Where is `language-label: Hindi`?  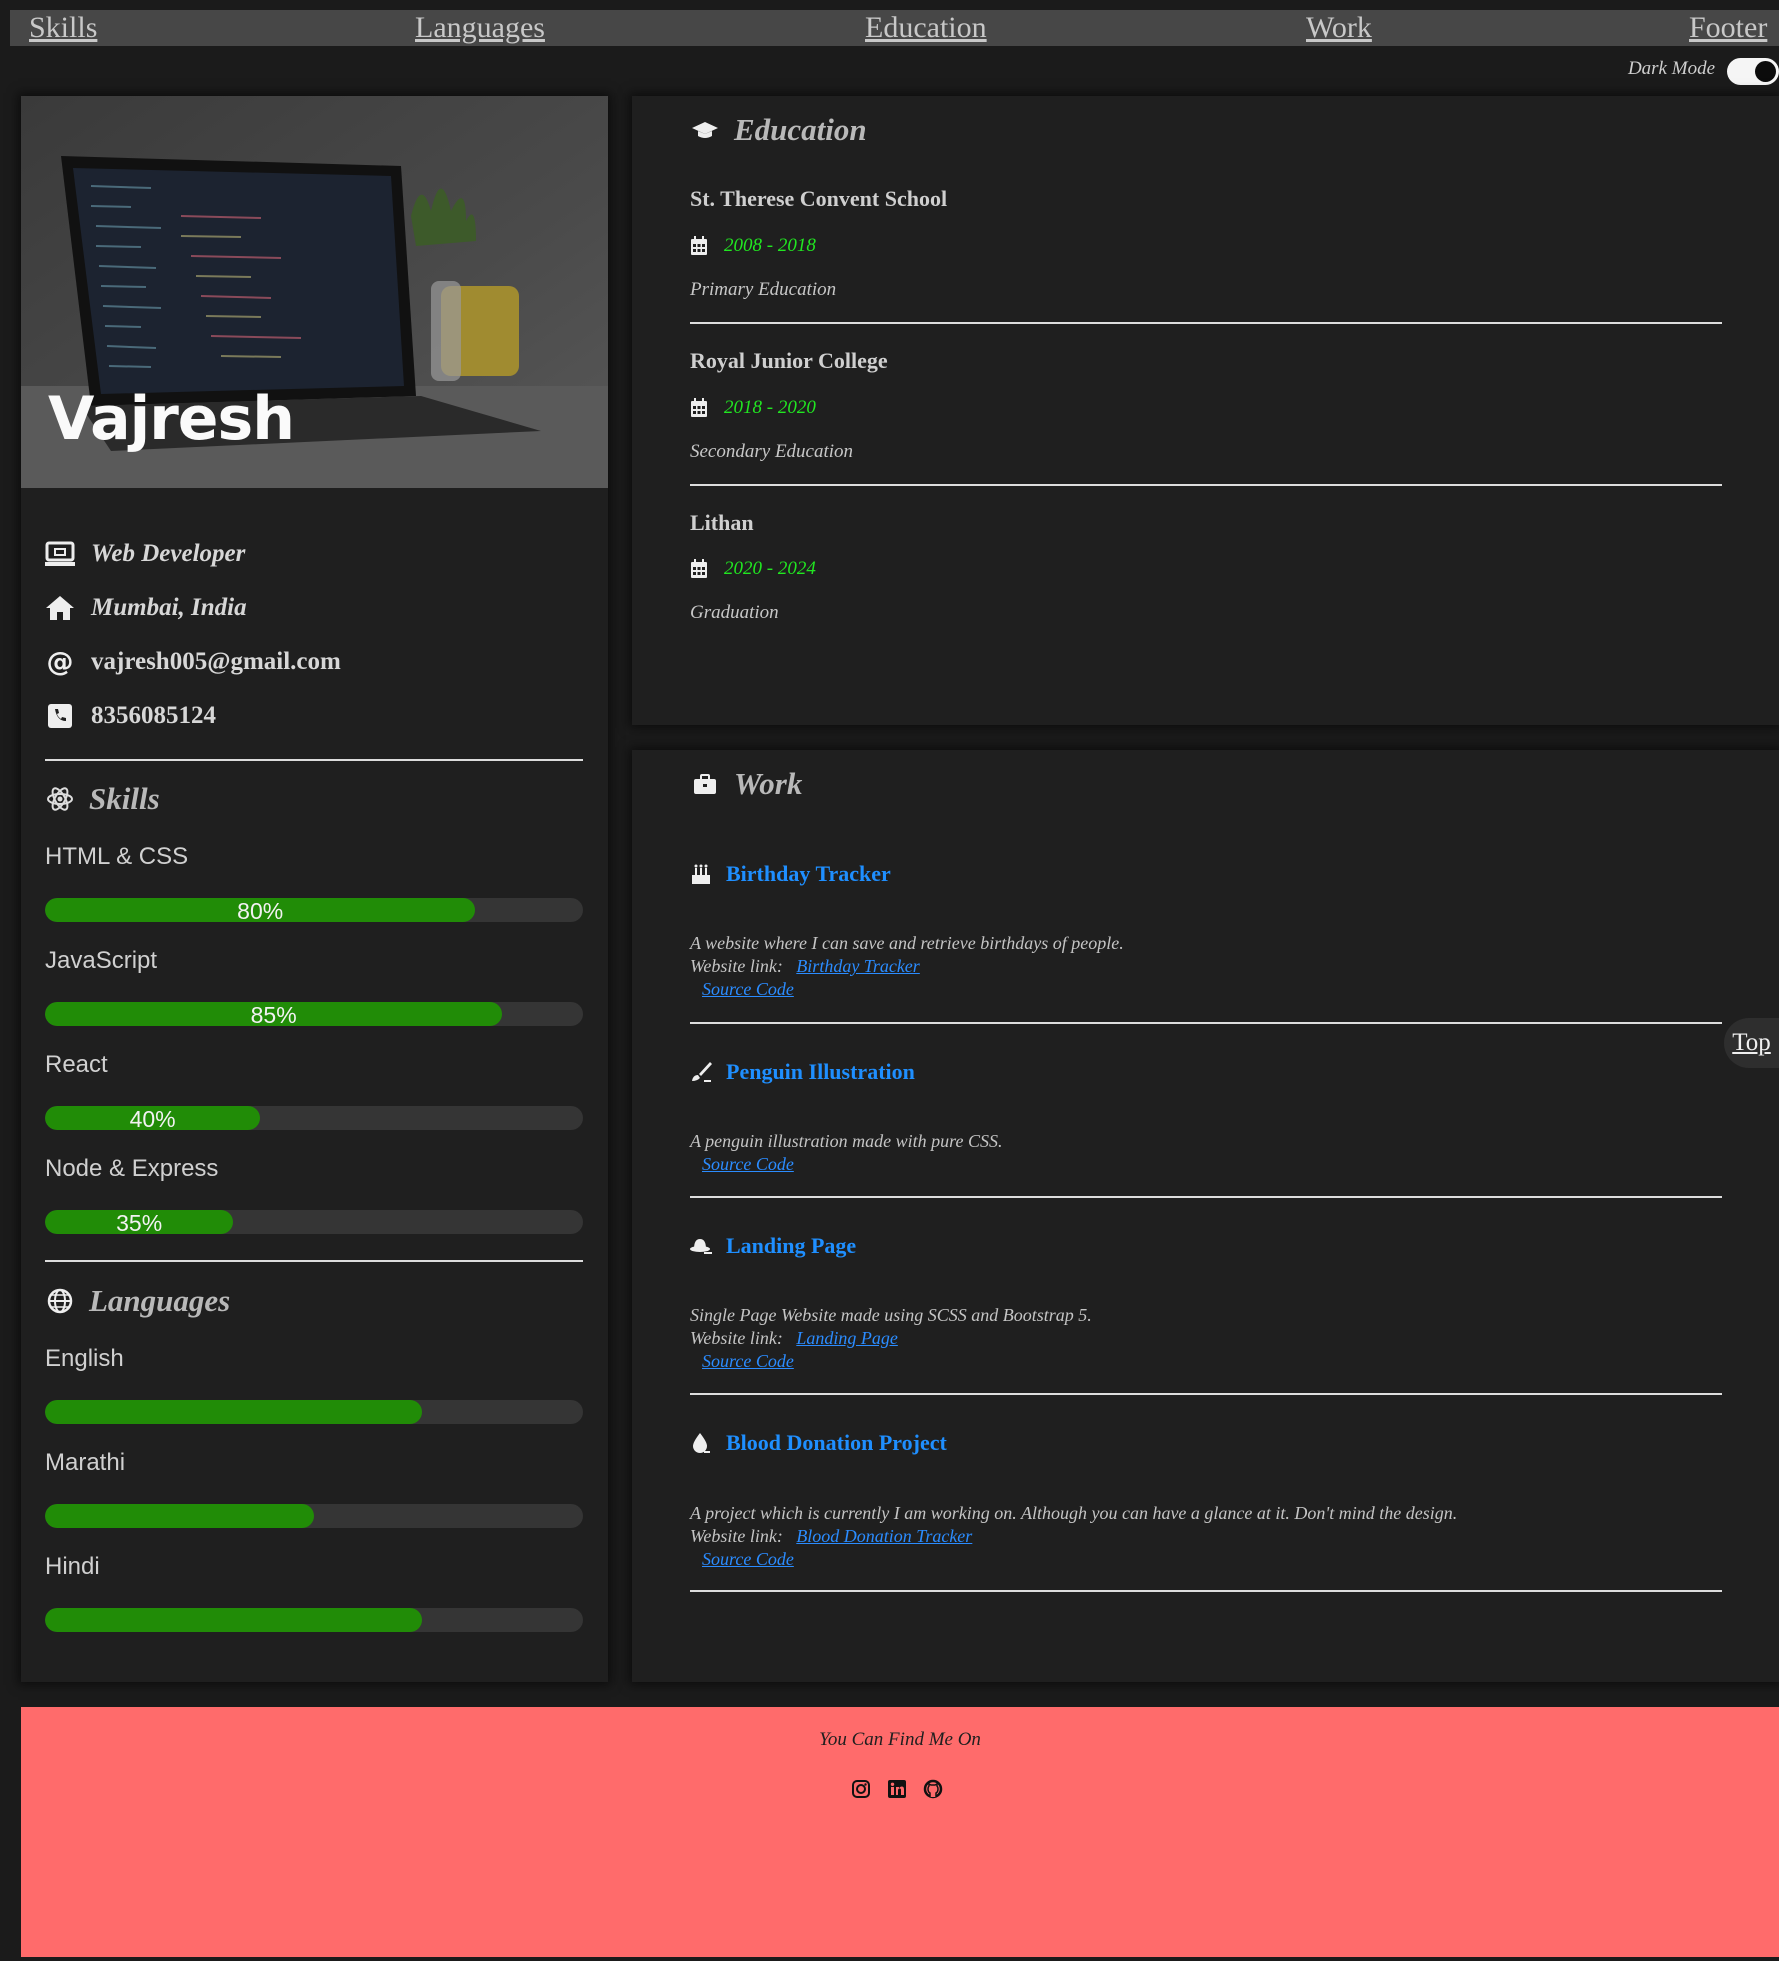 language-label: Hindi is located at coordinates (72, 1566).